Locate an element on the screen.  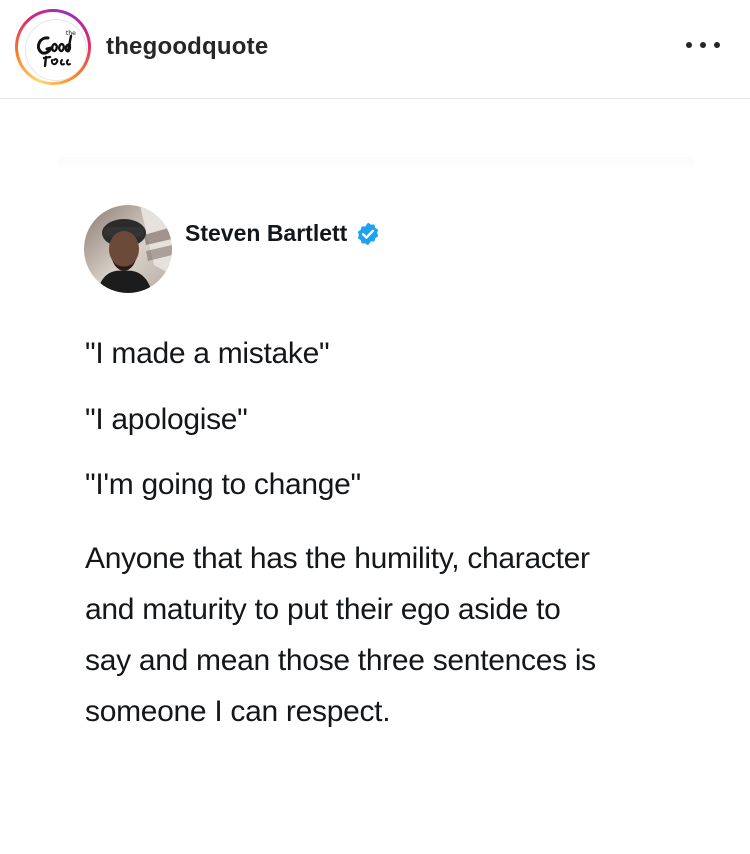
more-options-icon is located at coordinates (703, 45).